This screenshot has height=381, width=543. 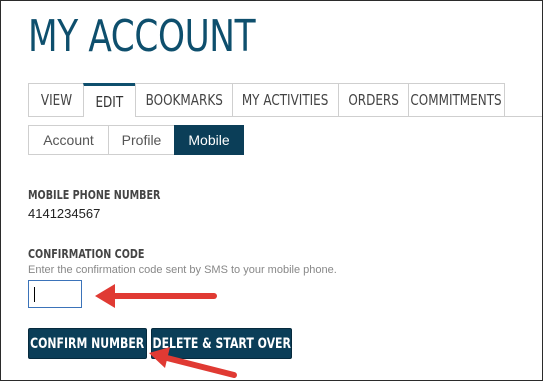 I want to click on page-title: MY ACCOUNT, so click(x=142, y=36).